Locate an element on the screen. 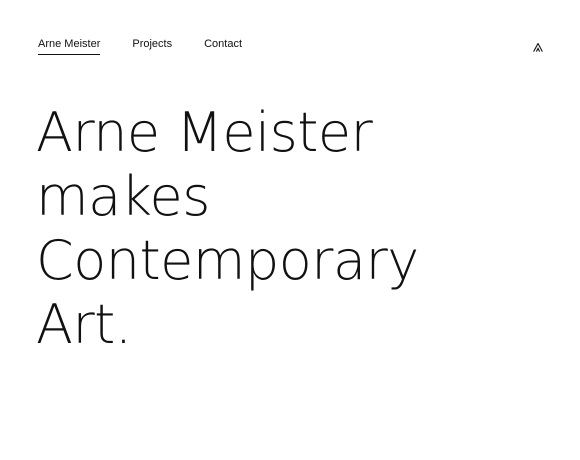 Image resolution: width=580 pixels, height=460 pixels. hero-line-2: makes is located at coordinates (123, 196).